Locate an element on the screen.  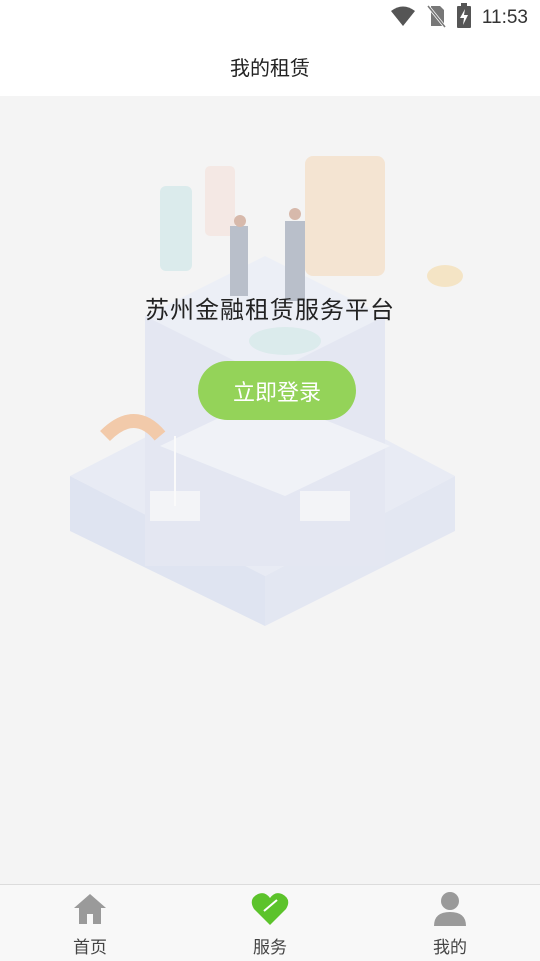
platform-title: 苏州金融租赁服务平台 is located at coordinates (270, 310).